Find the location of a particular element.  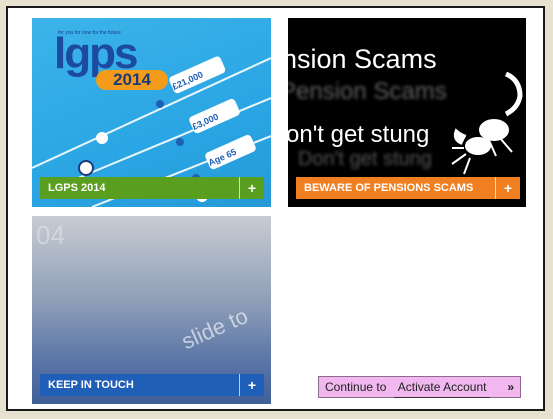

double-chevron-right-icon: » is located at coordinates (510, 387).